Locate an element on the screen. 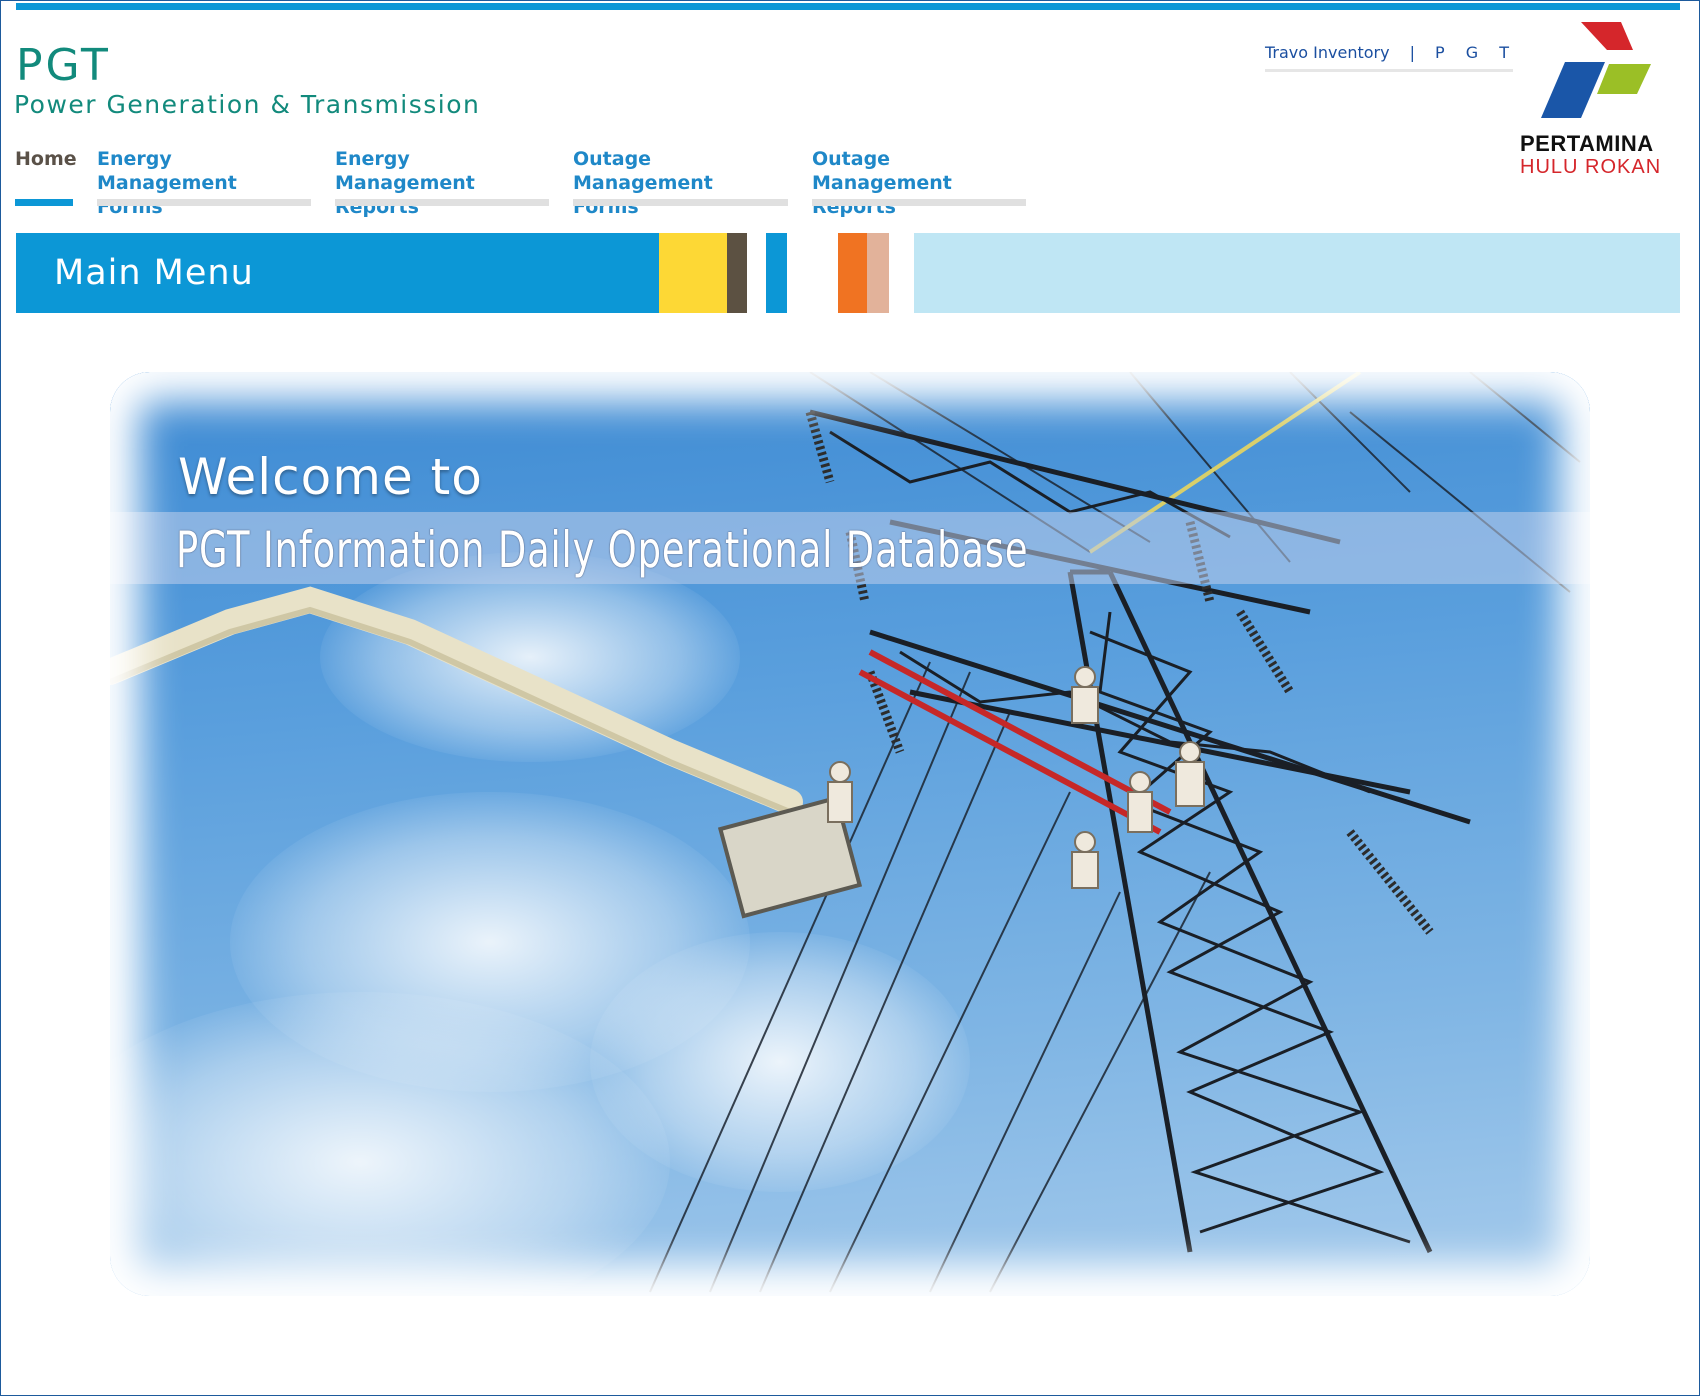  nav-energy-management-forms: Energy Management Forms is located at coordinates (204, 183).